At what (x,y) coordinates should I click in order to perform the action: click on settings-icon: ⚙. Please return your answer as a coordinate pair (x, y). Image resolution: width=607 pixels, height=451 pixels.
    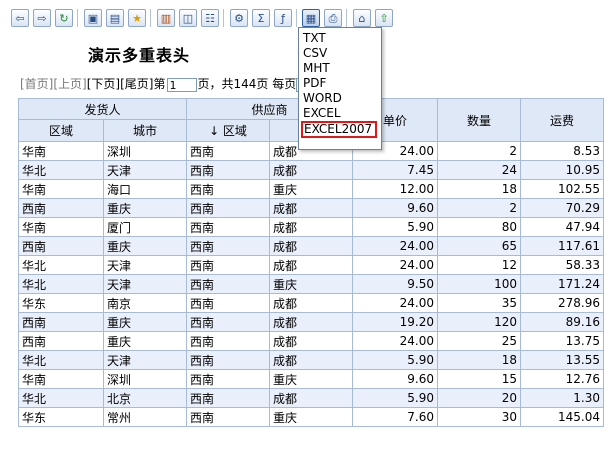
    Looking at the image, I should click on (239, 18).